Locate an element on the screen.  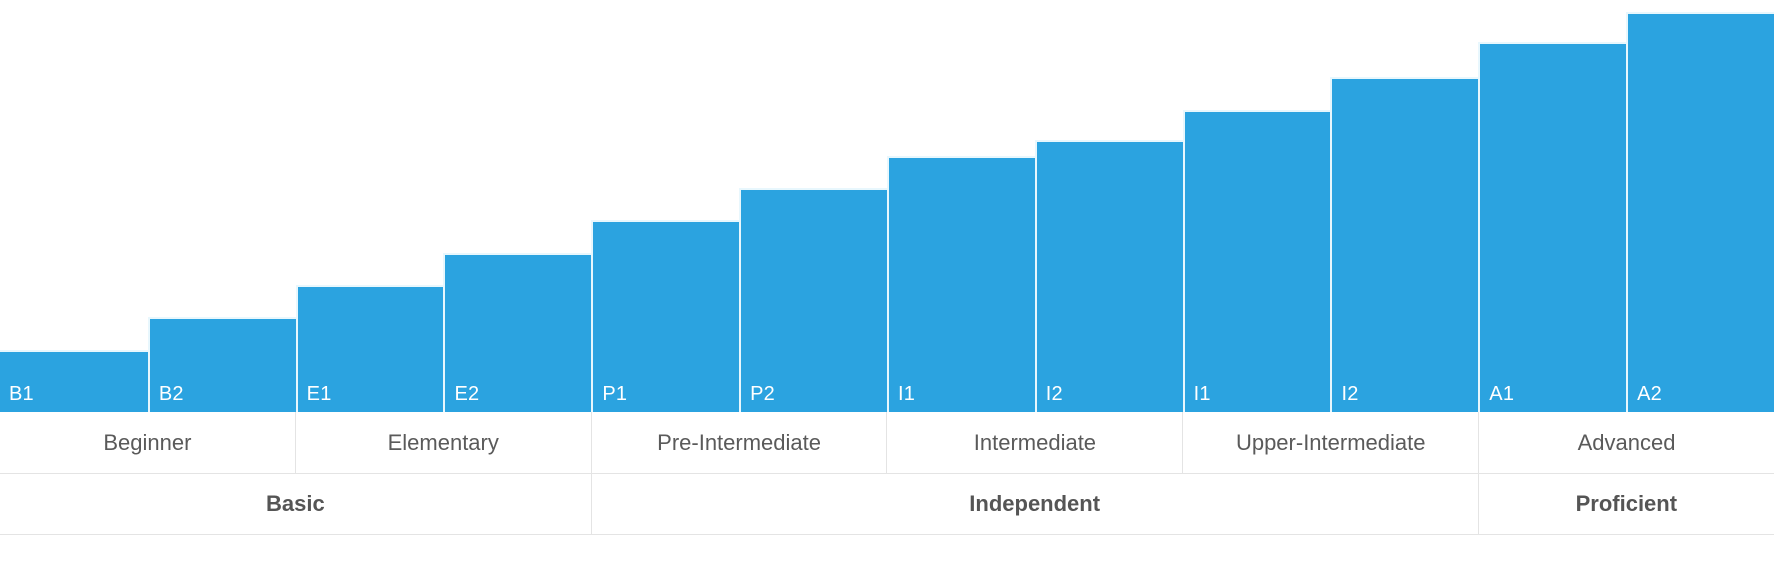
level-cell: Pre-Intermediate is located at coordinates (740, 442).